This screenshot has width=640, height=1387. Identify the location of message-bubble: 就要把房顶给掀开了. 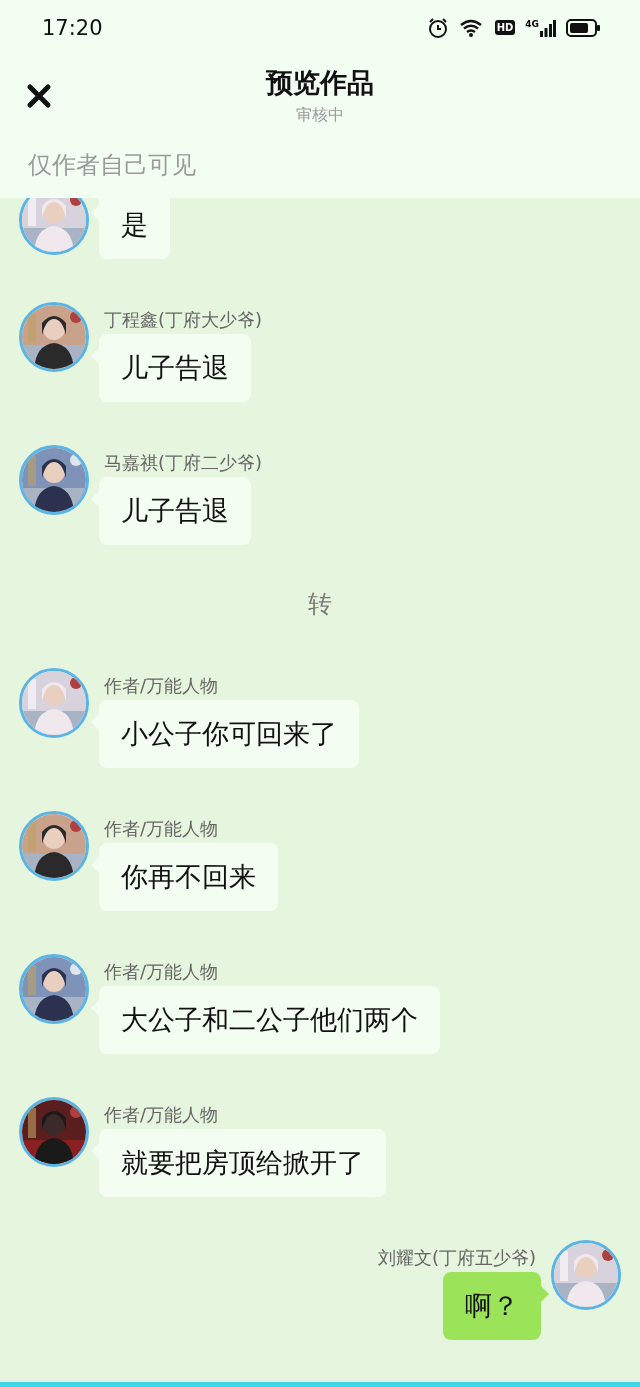
(242, 1163).